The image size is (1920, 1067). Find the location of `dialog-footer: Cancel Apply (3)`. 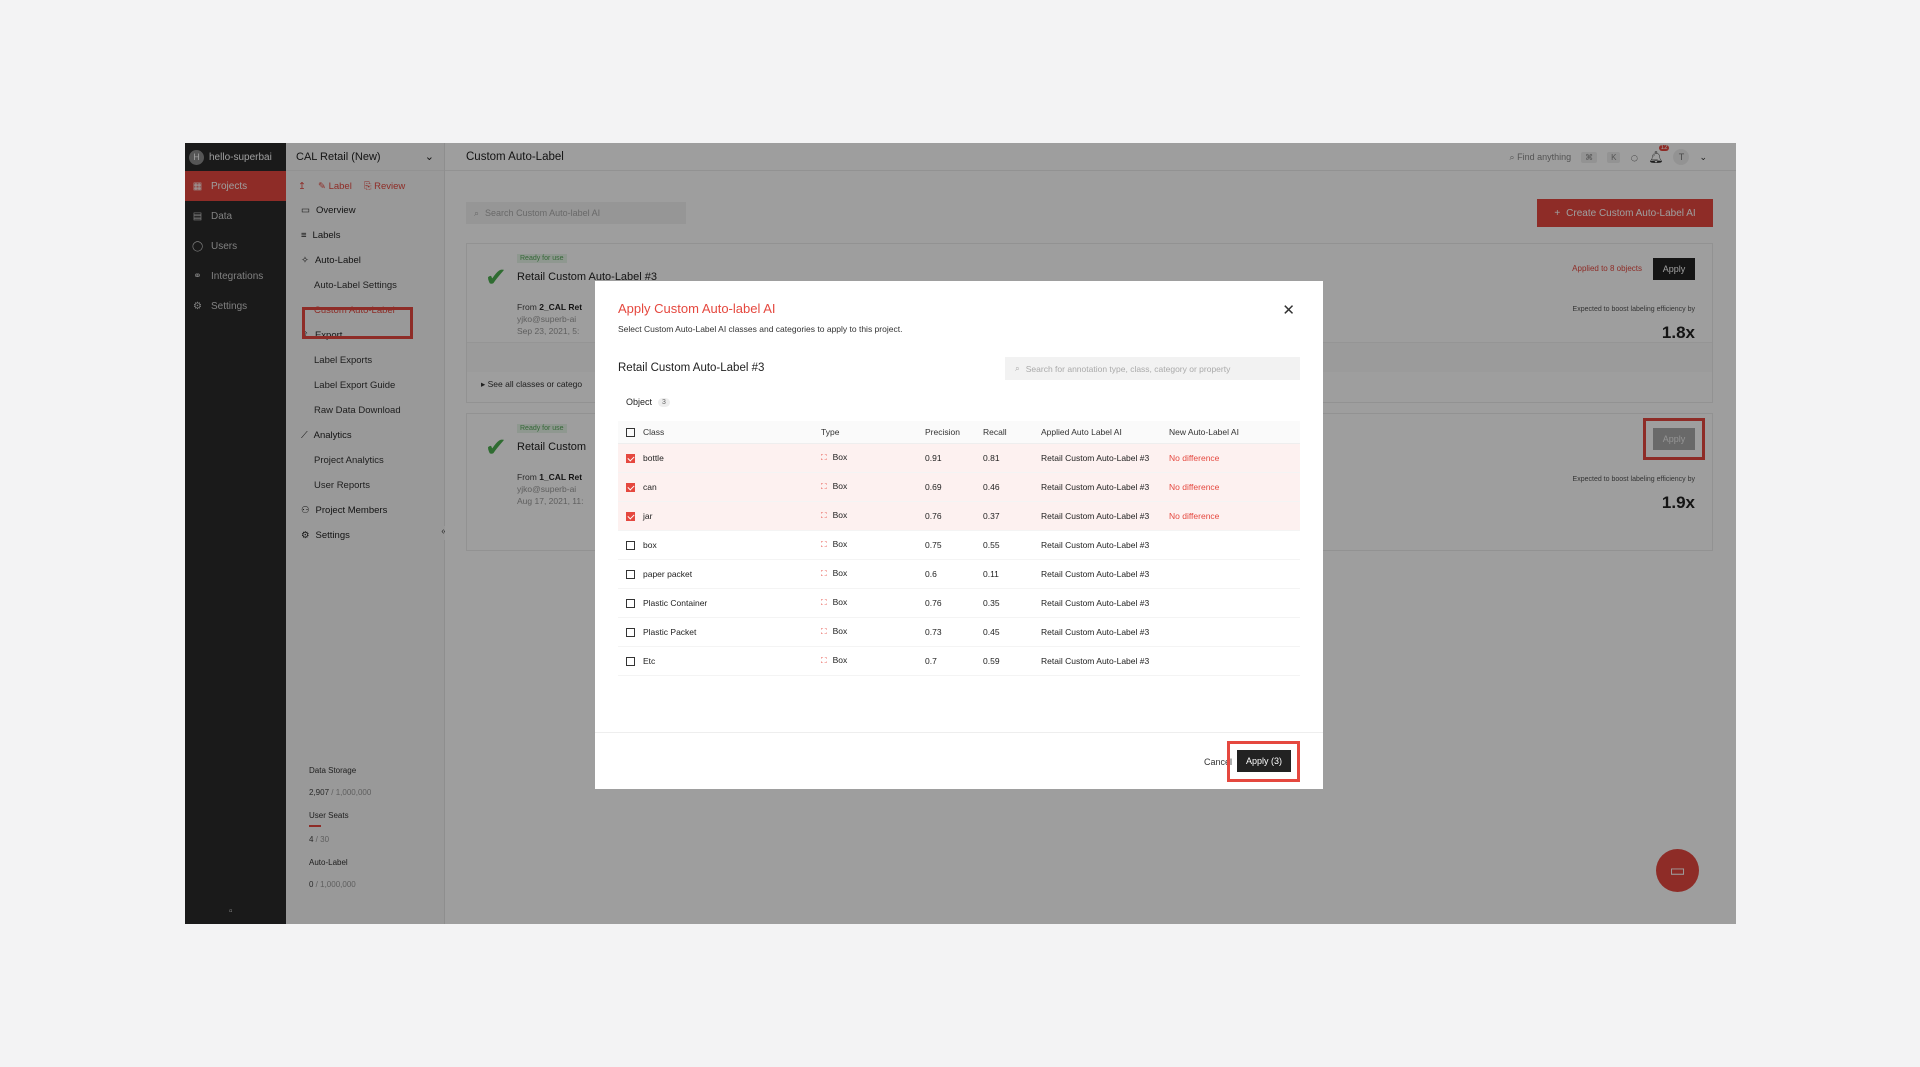

dialog-footer: Cancel Apply (3) is located at coordinates (959, 760).